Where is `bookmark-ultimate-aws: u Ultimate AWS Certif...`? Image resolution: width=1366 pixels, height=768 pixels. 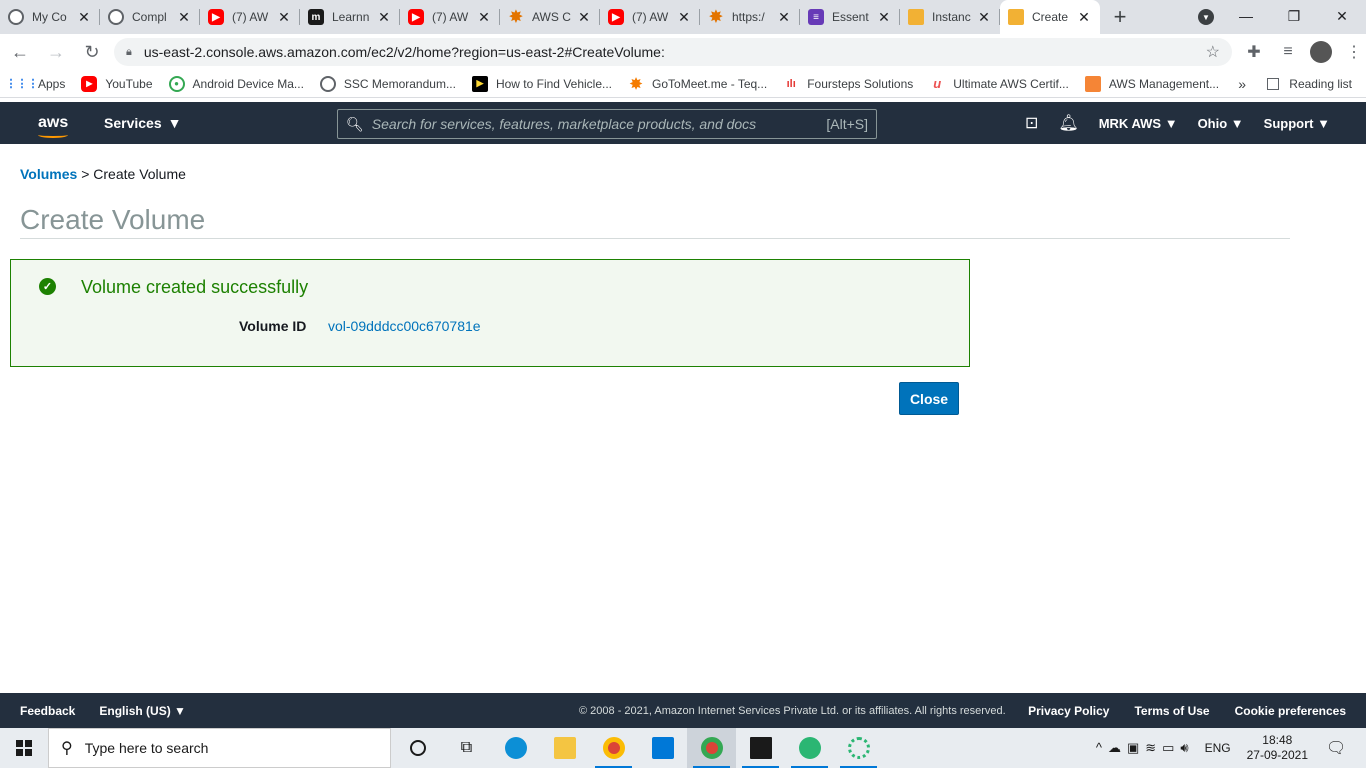 bookmark-ultimate-aws: u Ultimate AWS Certif... is located at coordinates (999, 84).